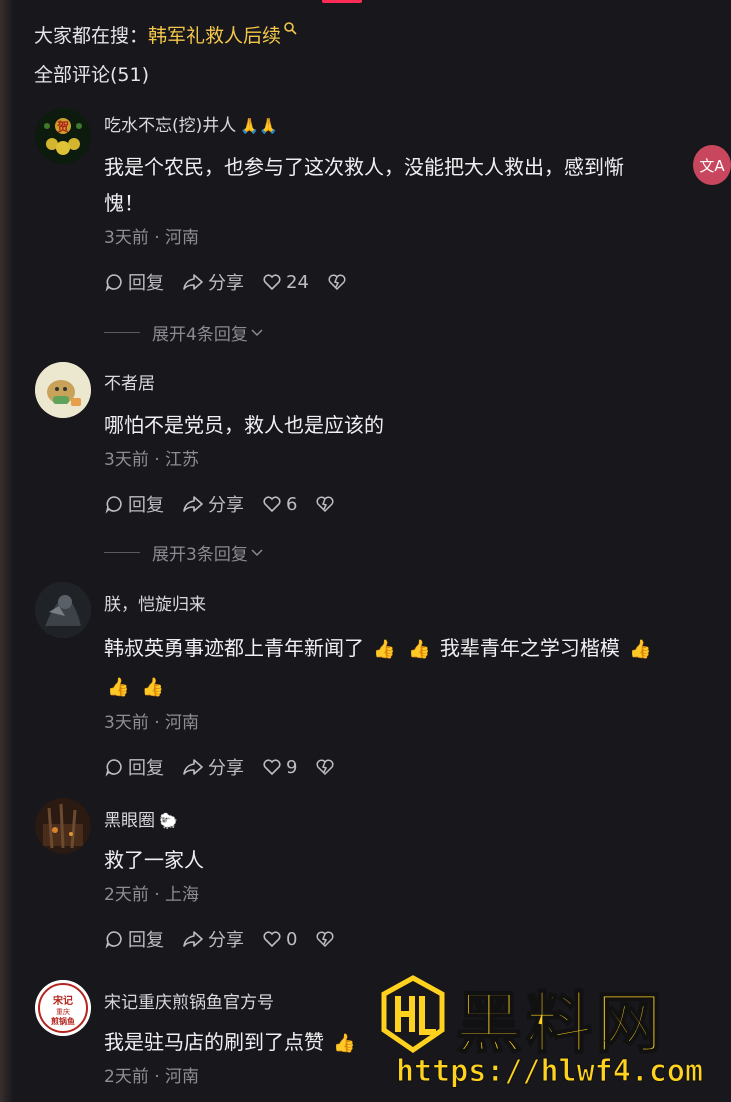  Describe the element at coordinates (292, 767) in the screenshot. I see `like-count: 9` at that location.